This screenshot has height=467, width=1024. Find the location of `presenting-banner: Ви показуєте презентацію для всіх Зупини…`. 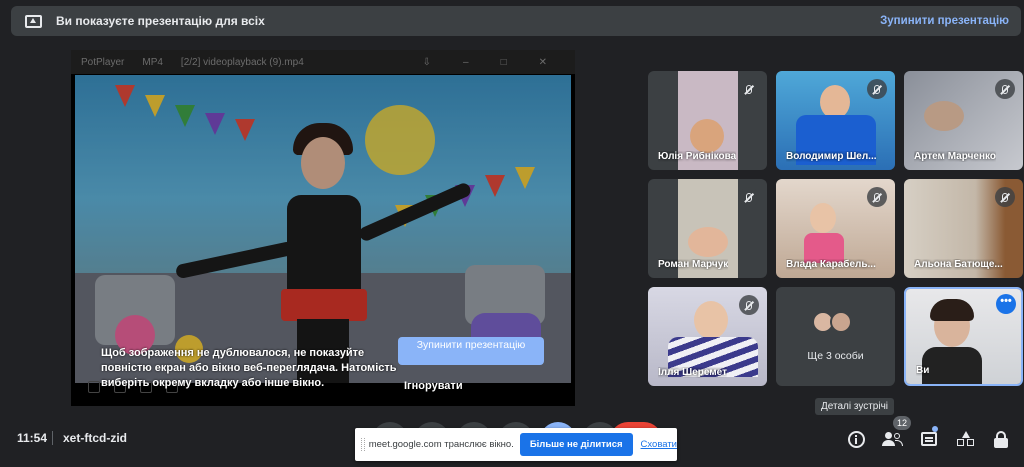

presenting-banner: Ви показуєте презентацію для всіх Зупини… is located at coordinates (516, 21).